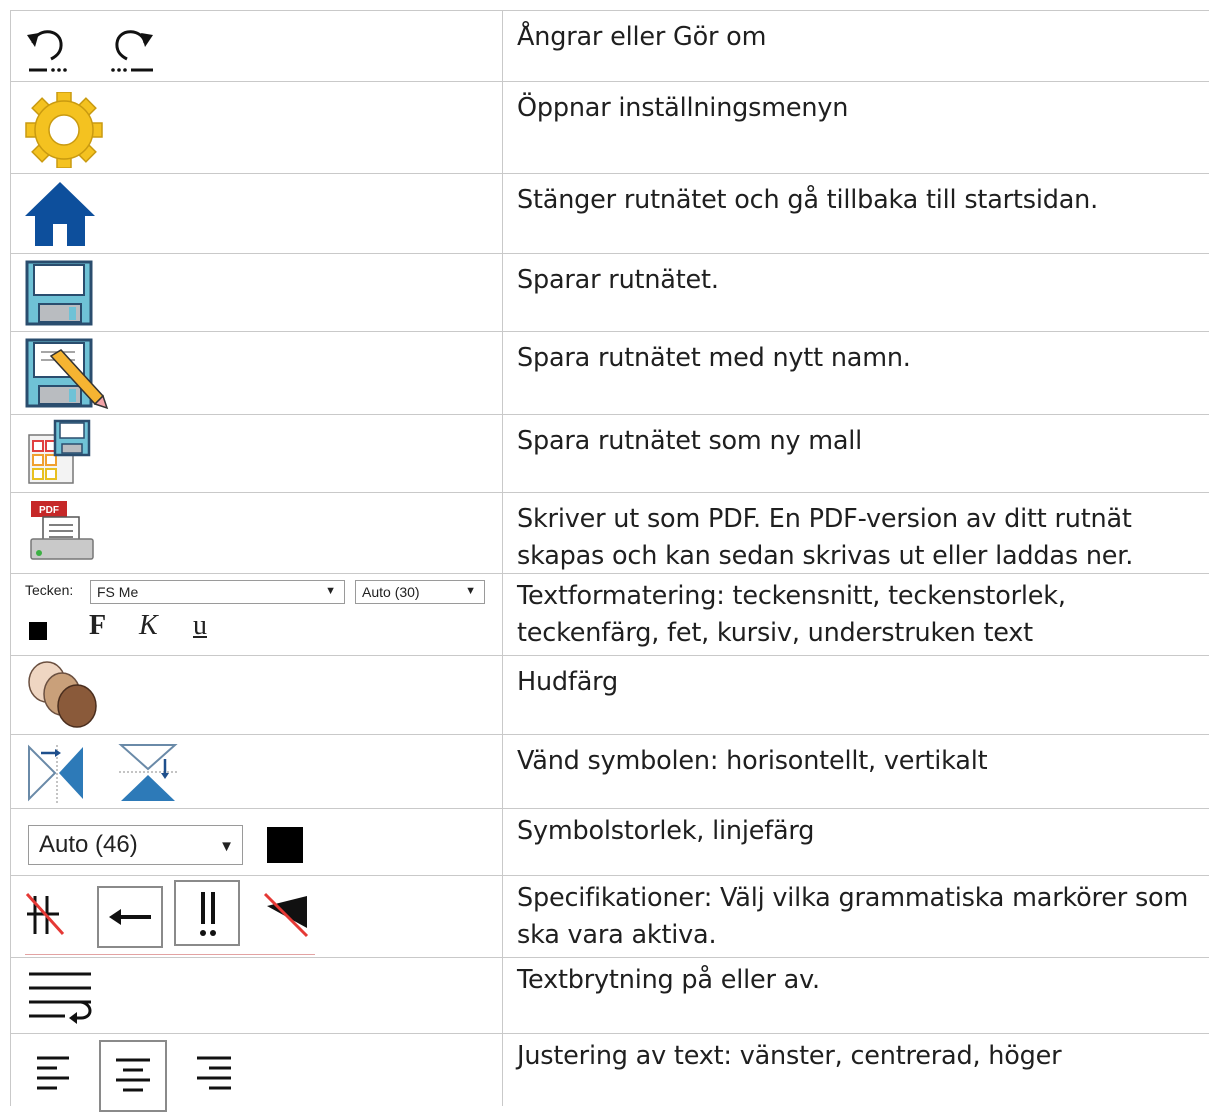 This screenshot has width=1209, height=1112. What do you see at coordinates (55, 1072) in the screenshot?
I see `align-left-icon` at bounding box center [55, 1072].